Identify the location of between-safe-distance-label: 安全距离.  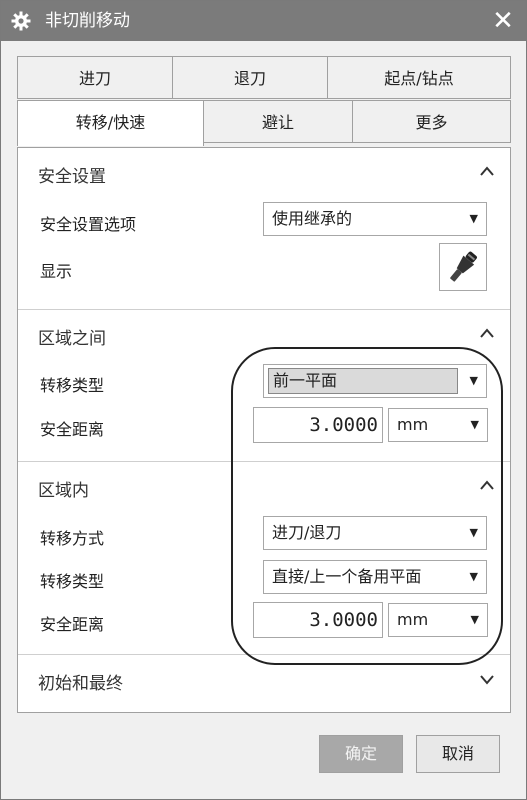
(72, 429).